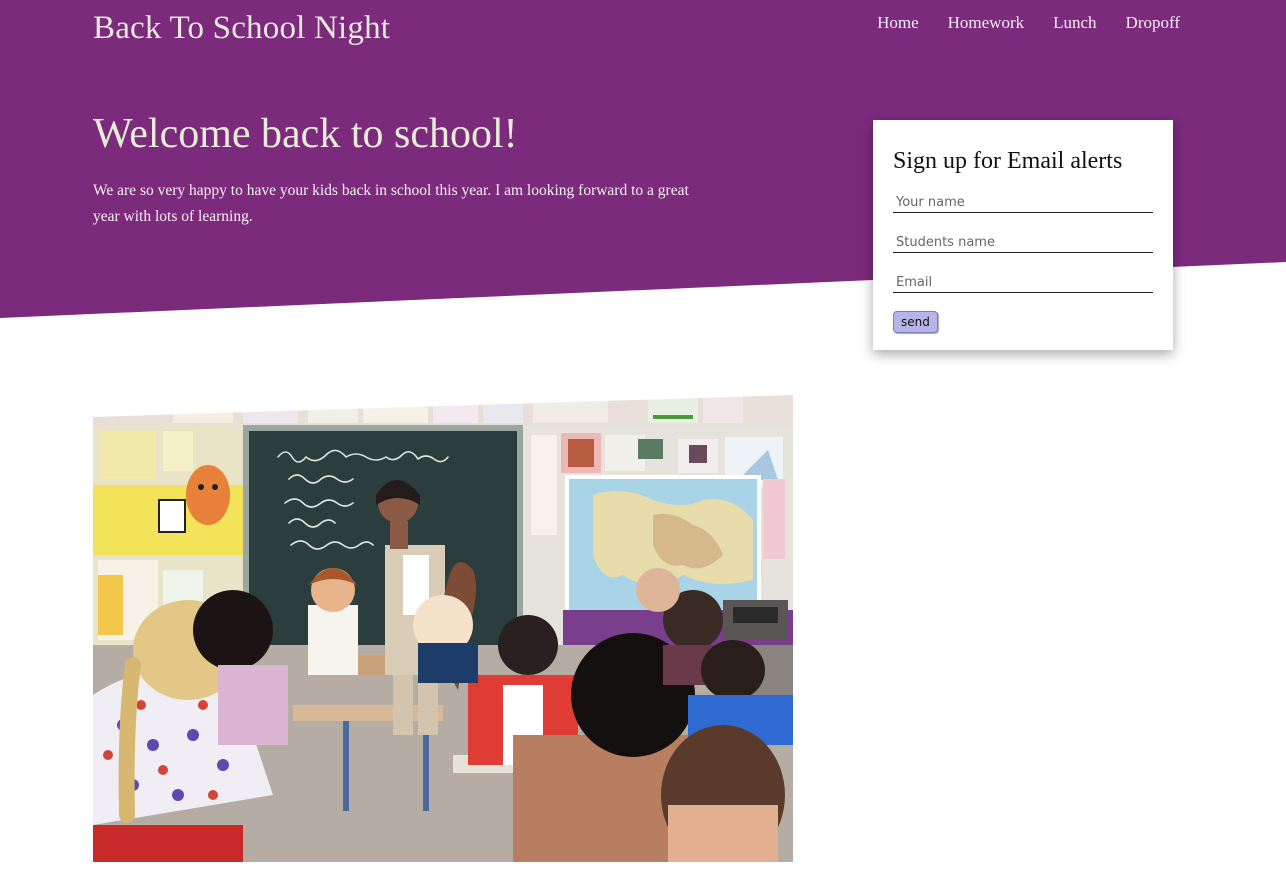  I want to click on send-button: send, so click(915, 322).